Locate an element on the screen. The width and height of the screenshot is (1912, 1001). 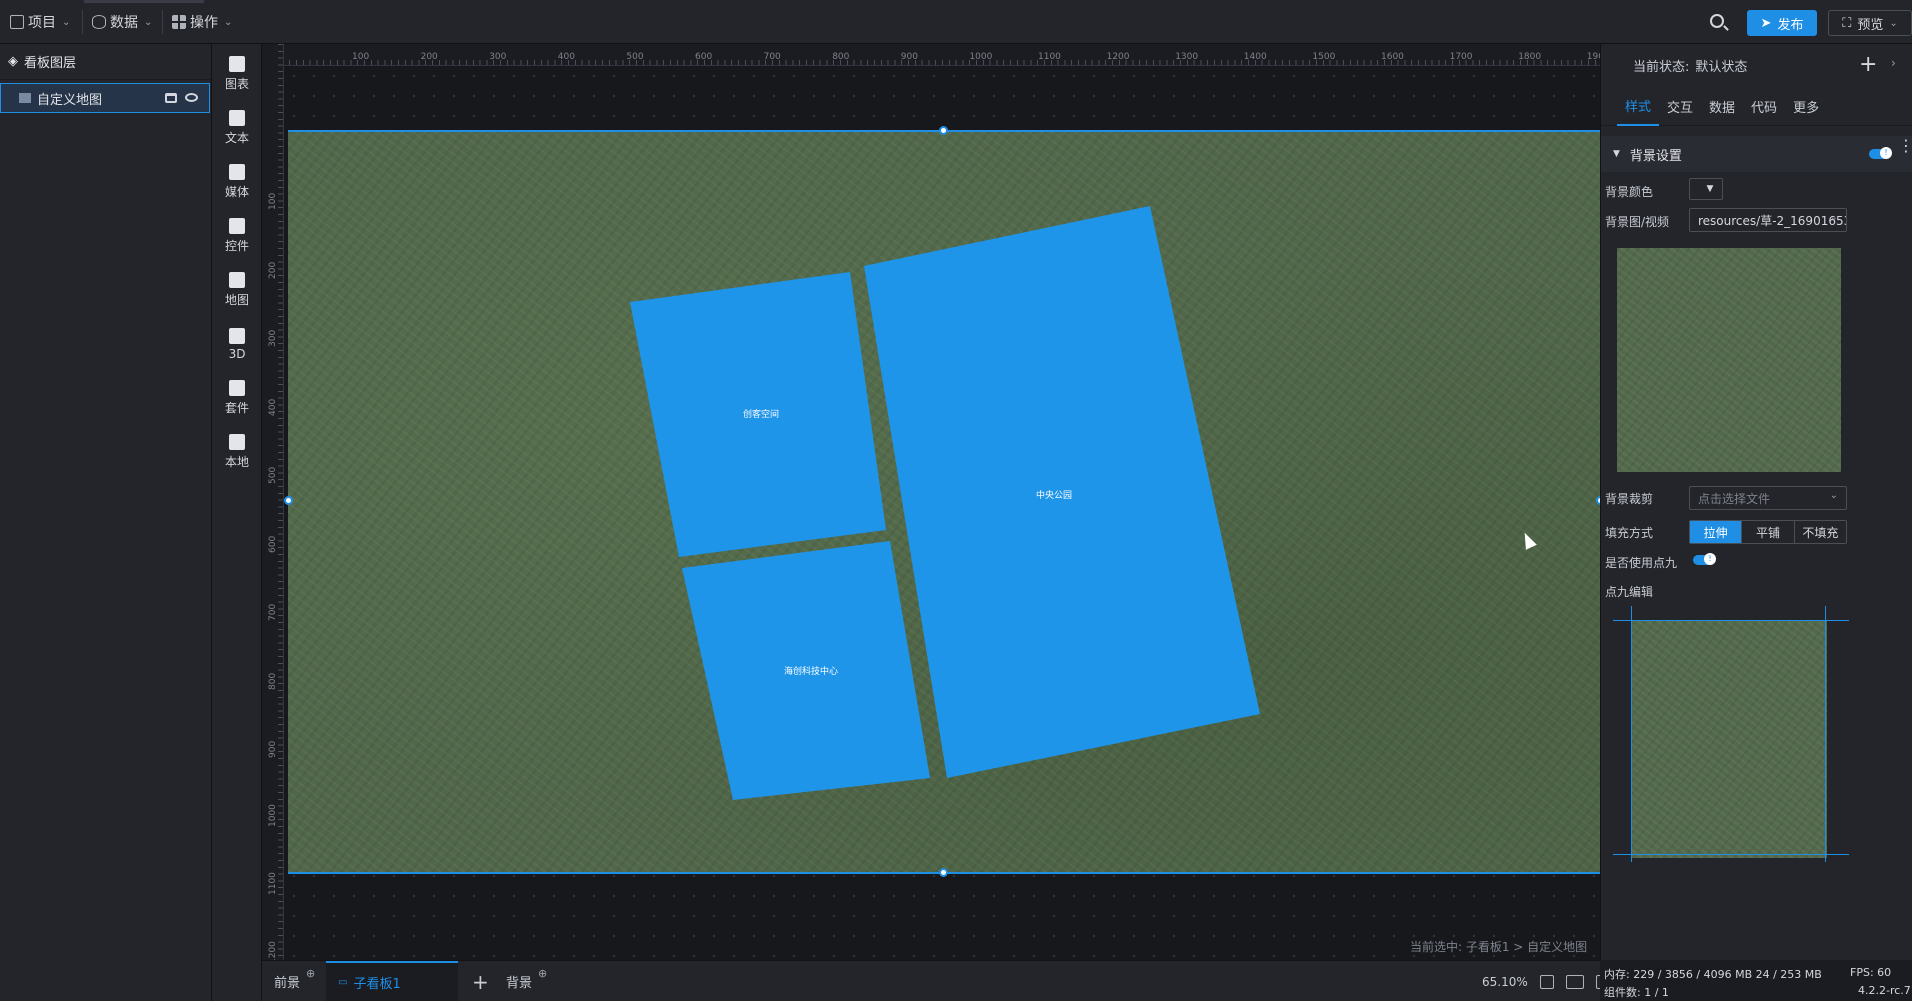
tool-map: 地图 is located at coordinates (237, 290).